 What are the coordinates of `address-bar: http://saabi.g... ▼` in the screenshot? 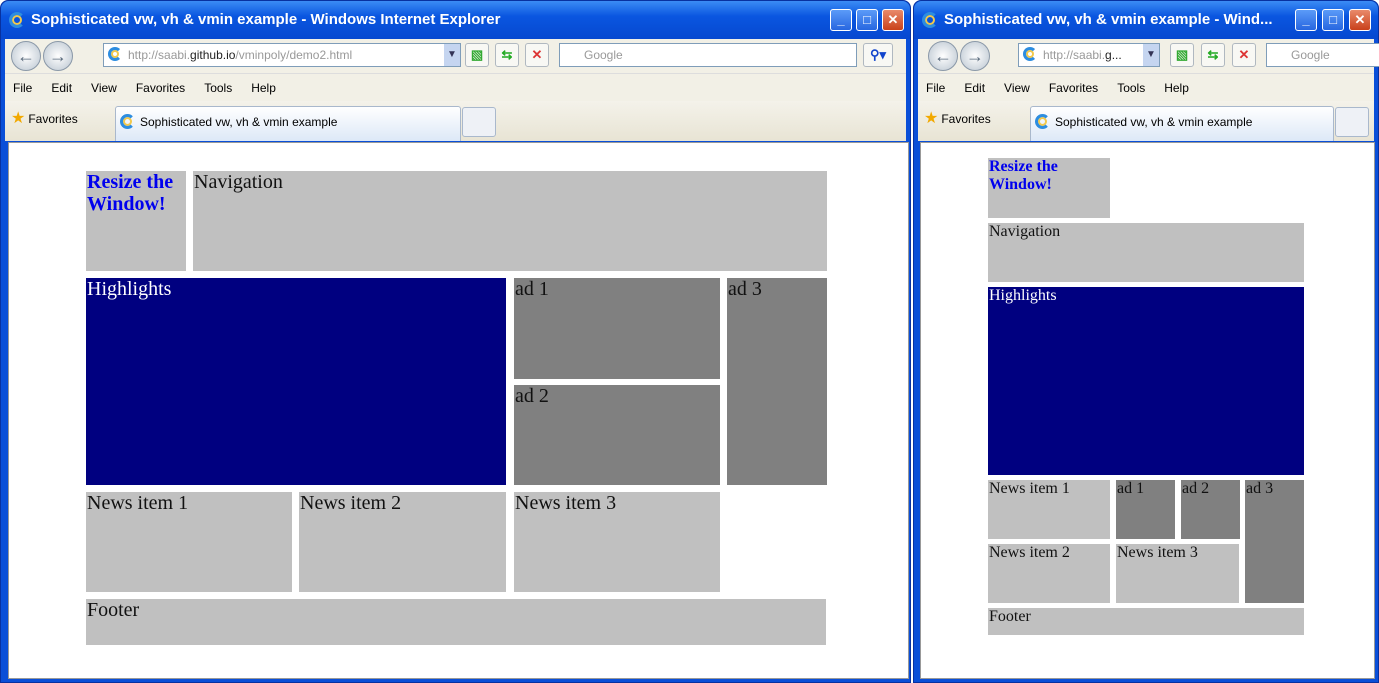 It's located at (1089, 55).